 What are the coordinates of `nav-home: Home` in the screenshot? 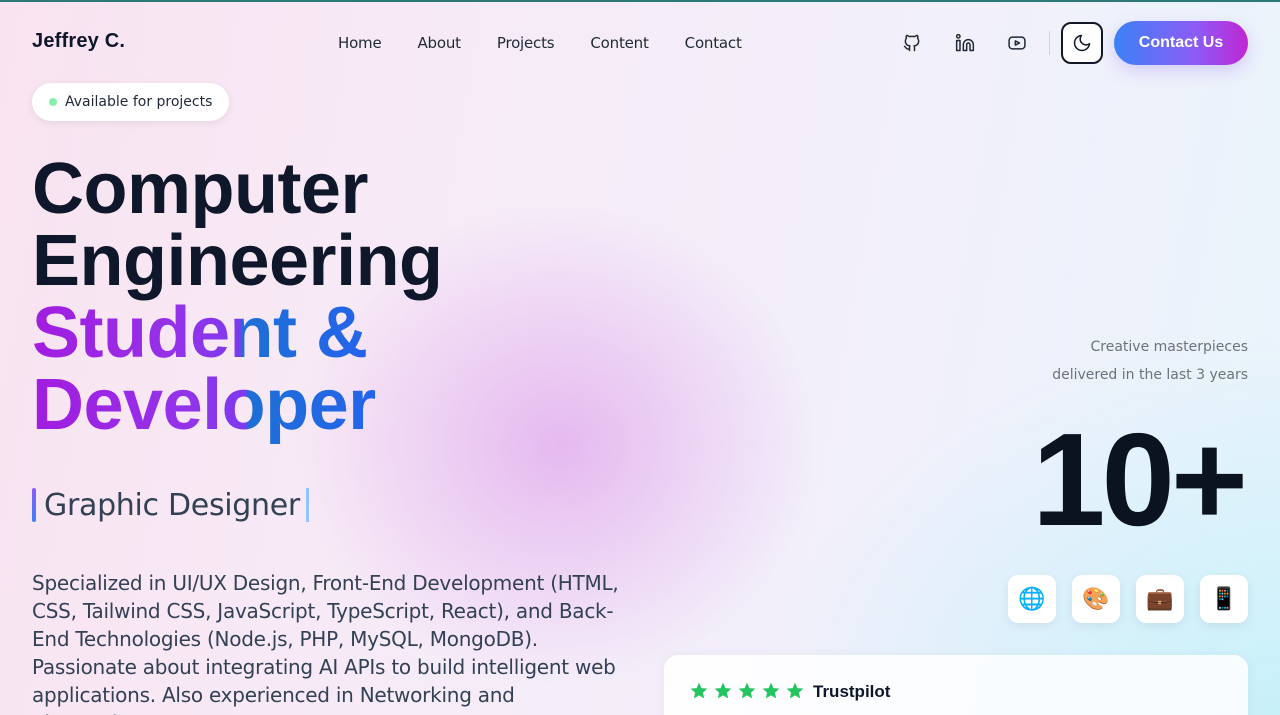 It's located at (360, 43).